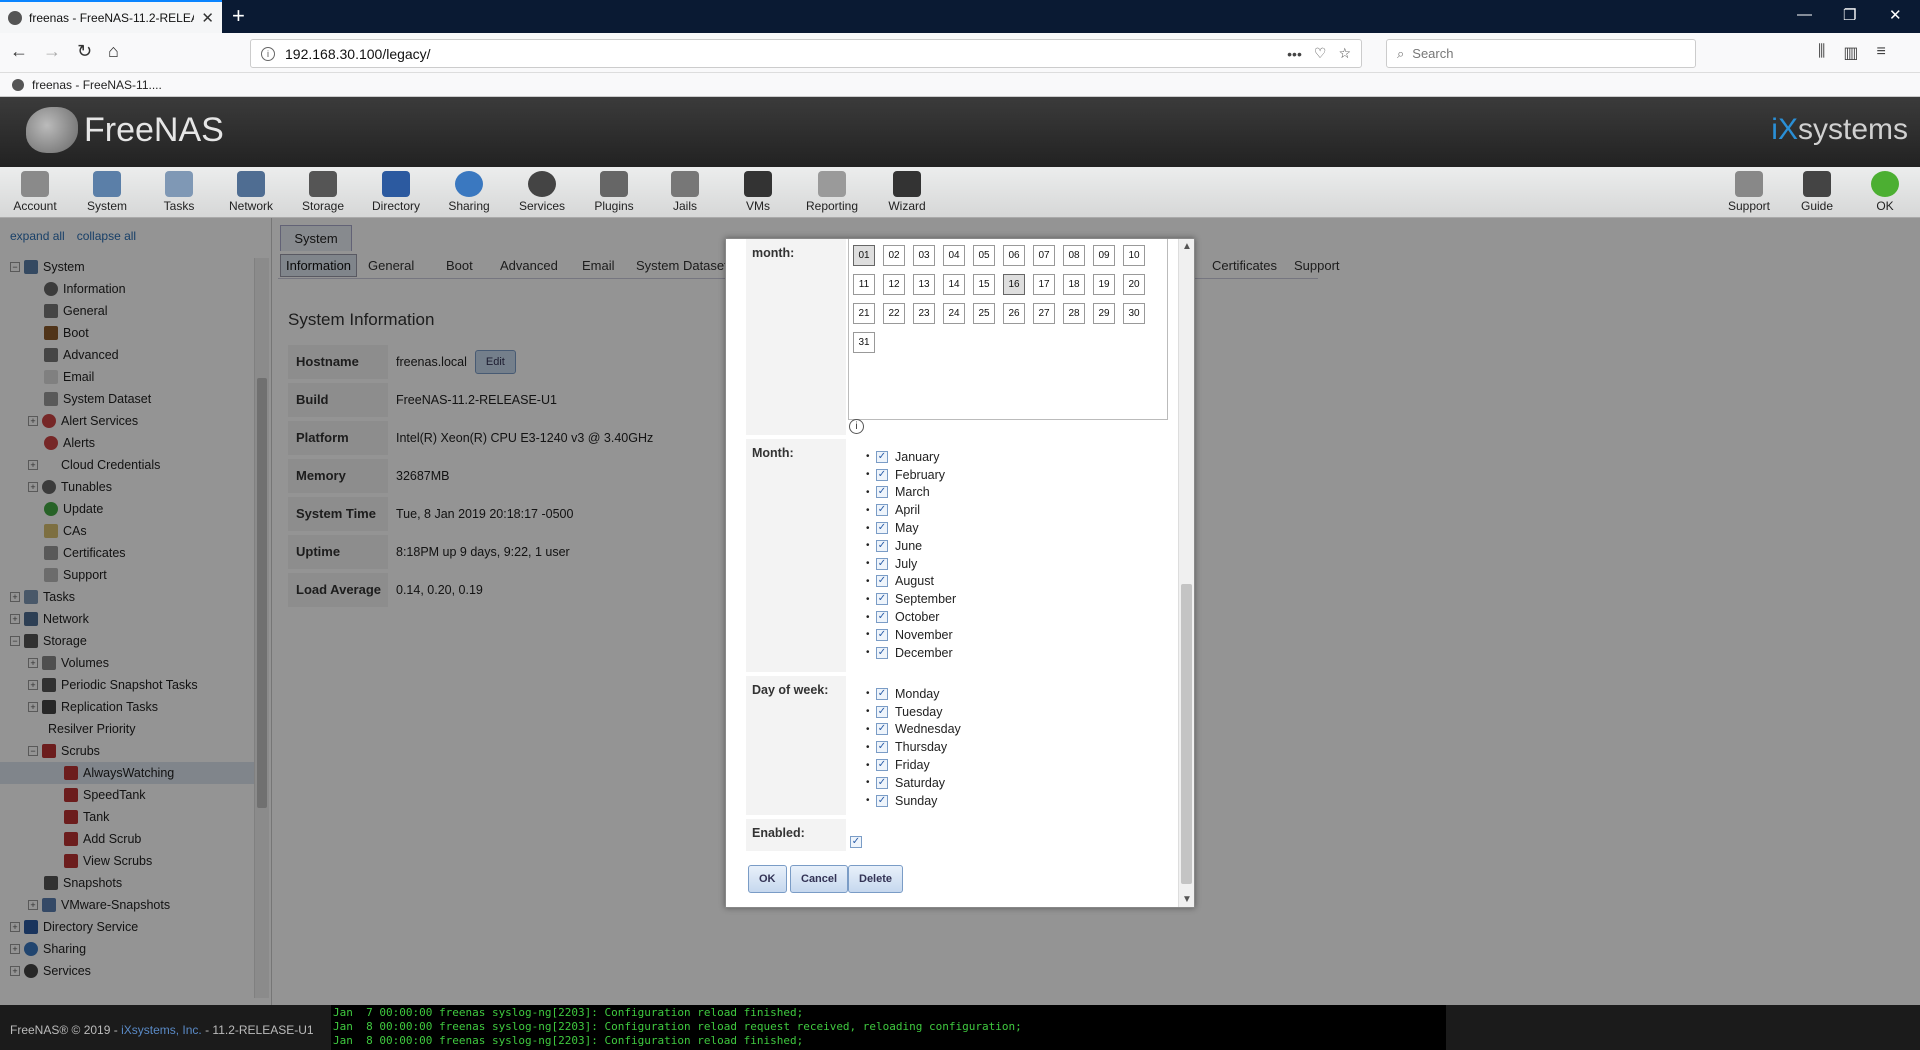 Image resolution: width=1920 pixels, height=1050 pixels. I want to click on day-cell-27: 27, so click(1044, 313).